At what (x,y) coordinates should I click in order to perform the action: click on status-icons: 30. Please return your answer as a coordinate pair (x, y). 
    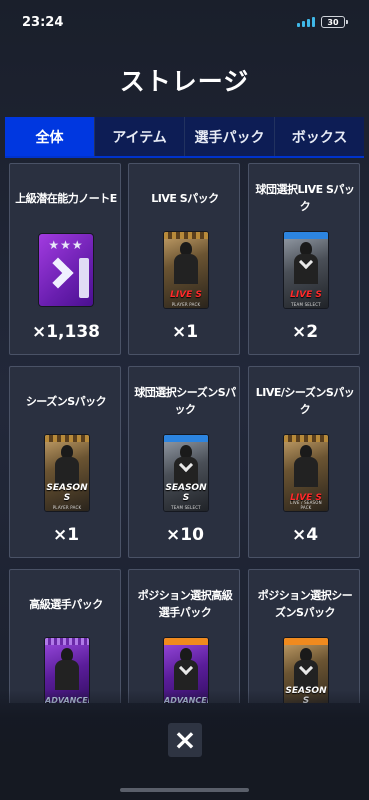
    Looking at the image, I should click on (322, 22).